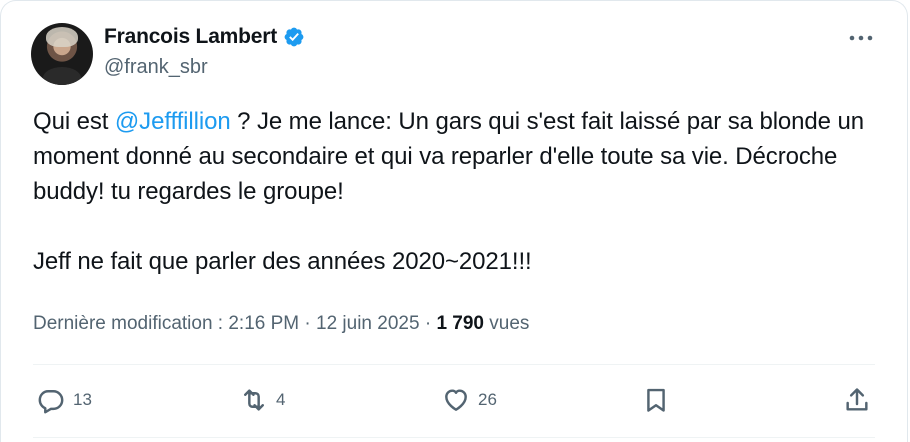 This screenshot has height=442, width=910. Describe the element at coordinates (254, 400) in the screenshot. I see `repost-icon` at that location.